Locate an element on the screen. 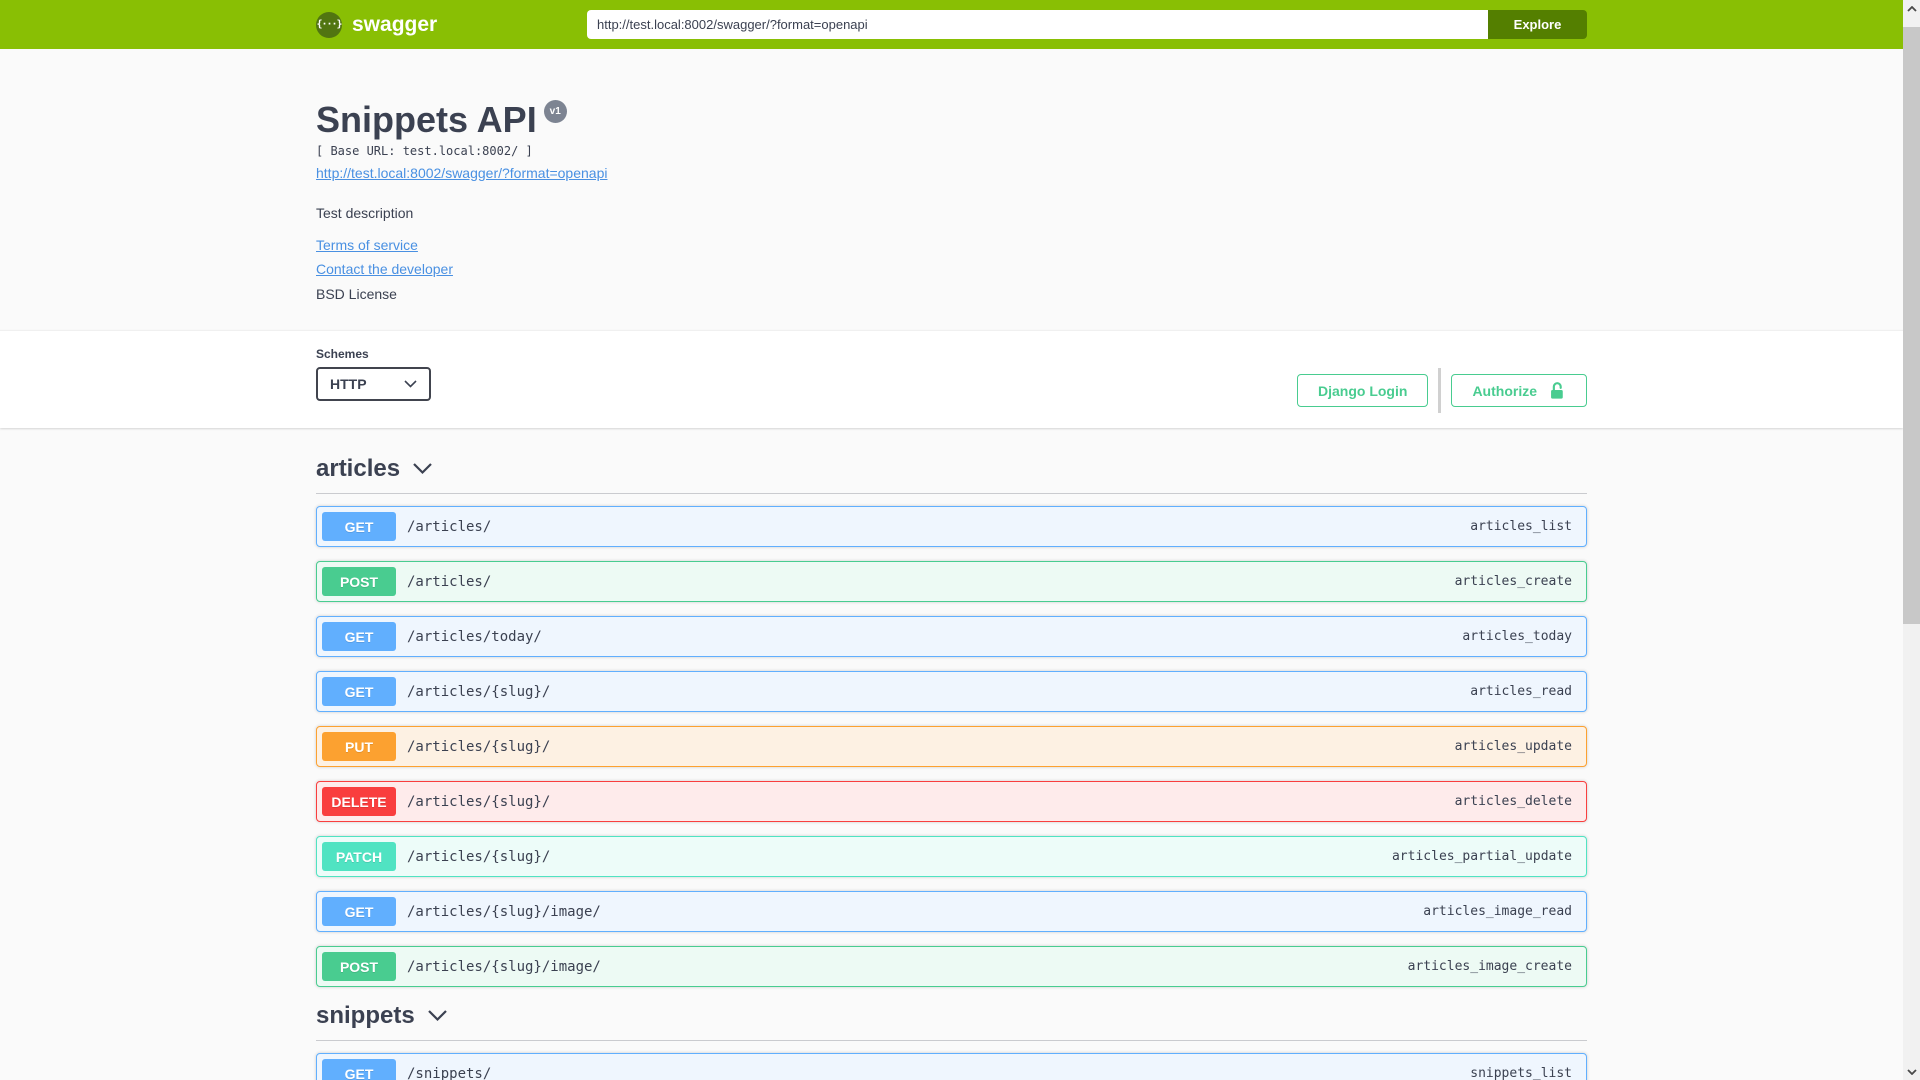  tag-header-snippets: snippets is located at coordinates (951, 1021).